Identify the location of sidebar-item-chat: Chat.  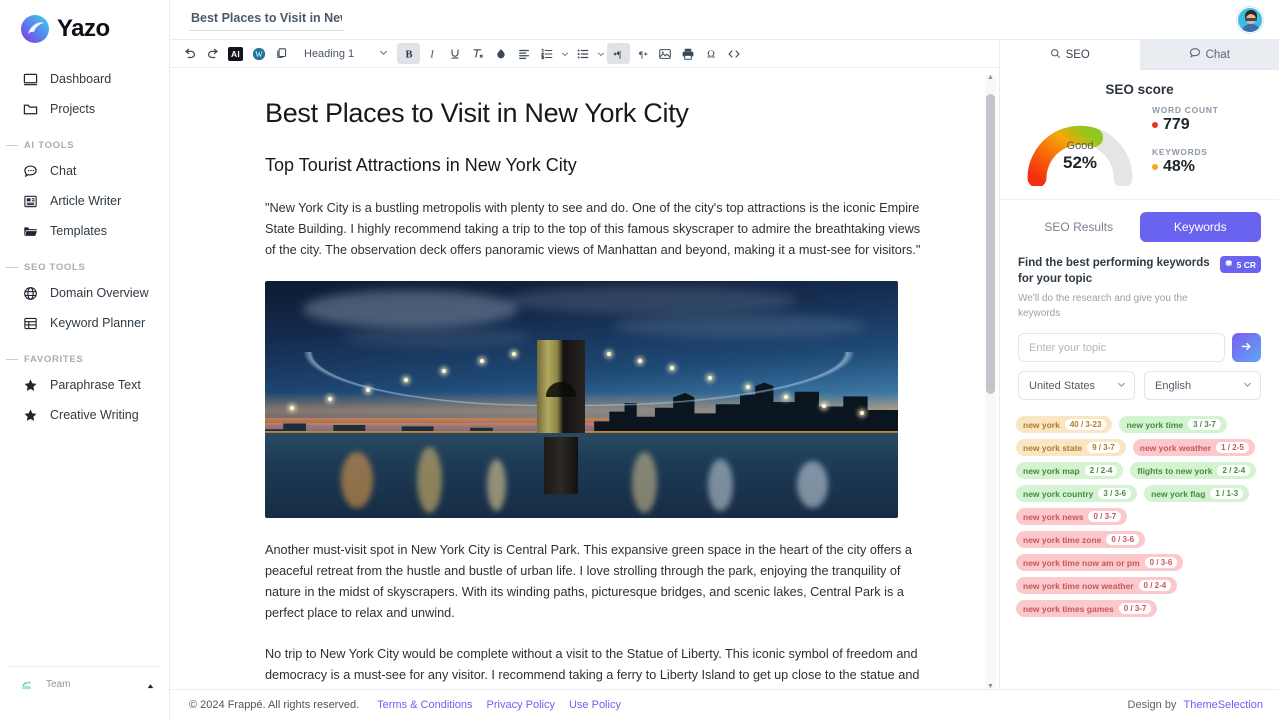
(84, 171).